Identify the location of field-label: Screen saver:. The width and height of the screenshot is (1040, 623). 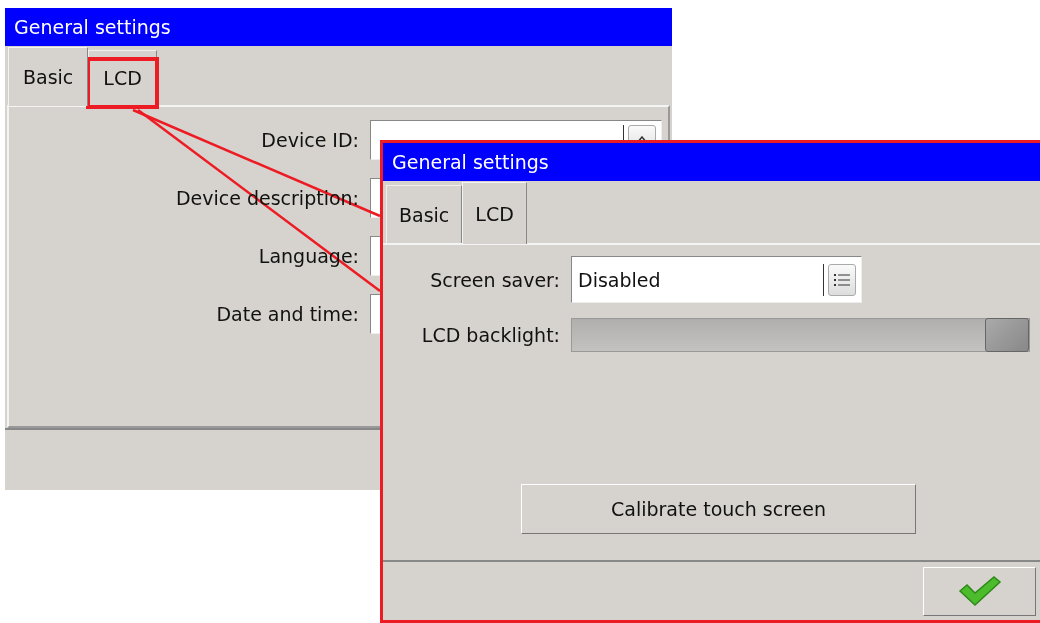
(494, 279).